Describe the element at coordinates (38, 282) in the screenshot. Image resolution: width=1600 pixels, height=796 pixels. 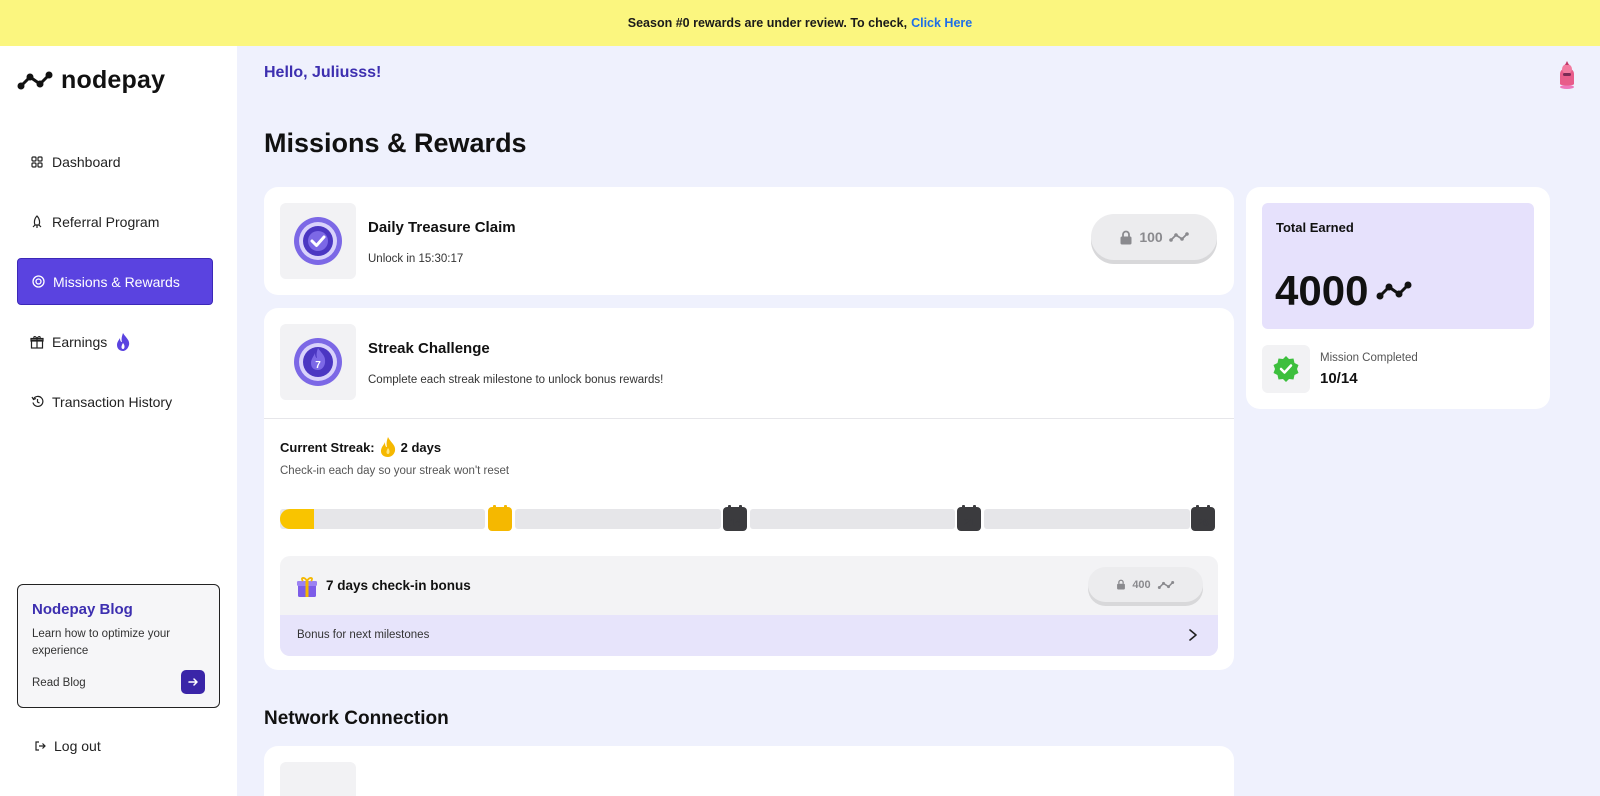
I see `target-icon` at that location.